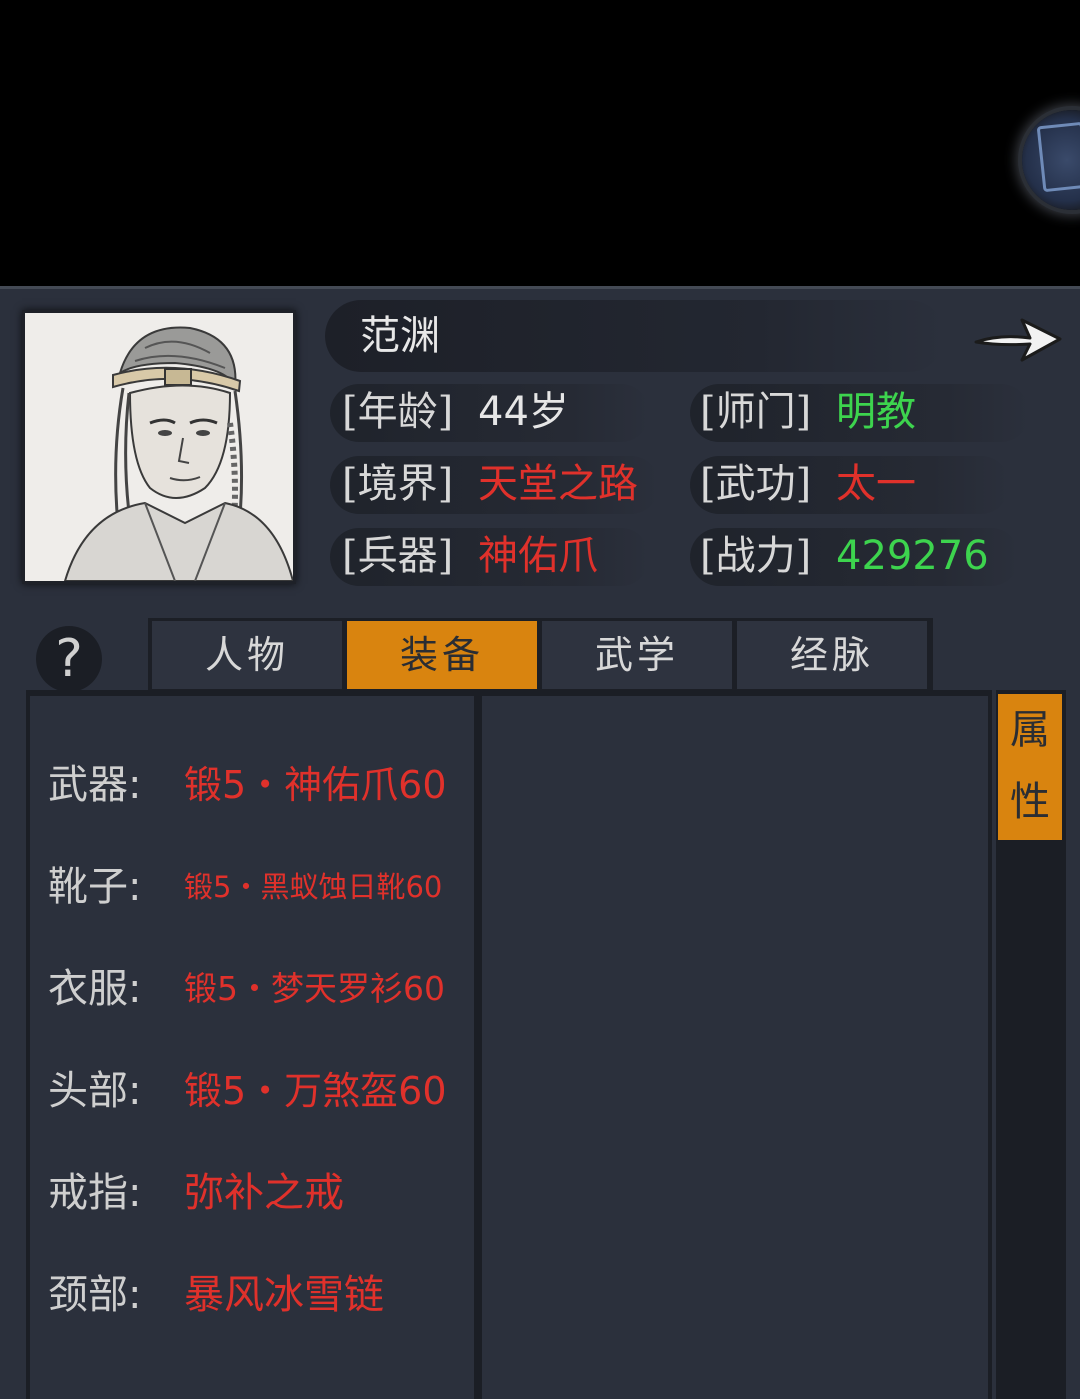  I want to click on equip-clothes: 锻5・梦天罗衫60, so click(314, 989).